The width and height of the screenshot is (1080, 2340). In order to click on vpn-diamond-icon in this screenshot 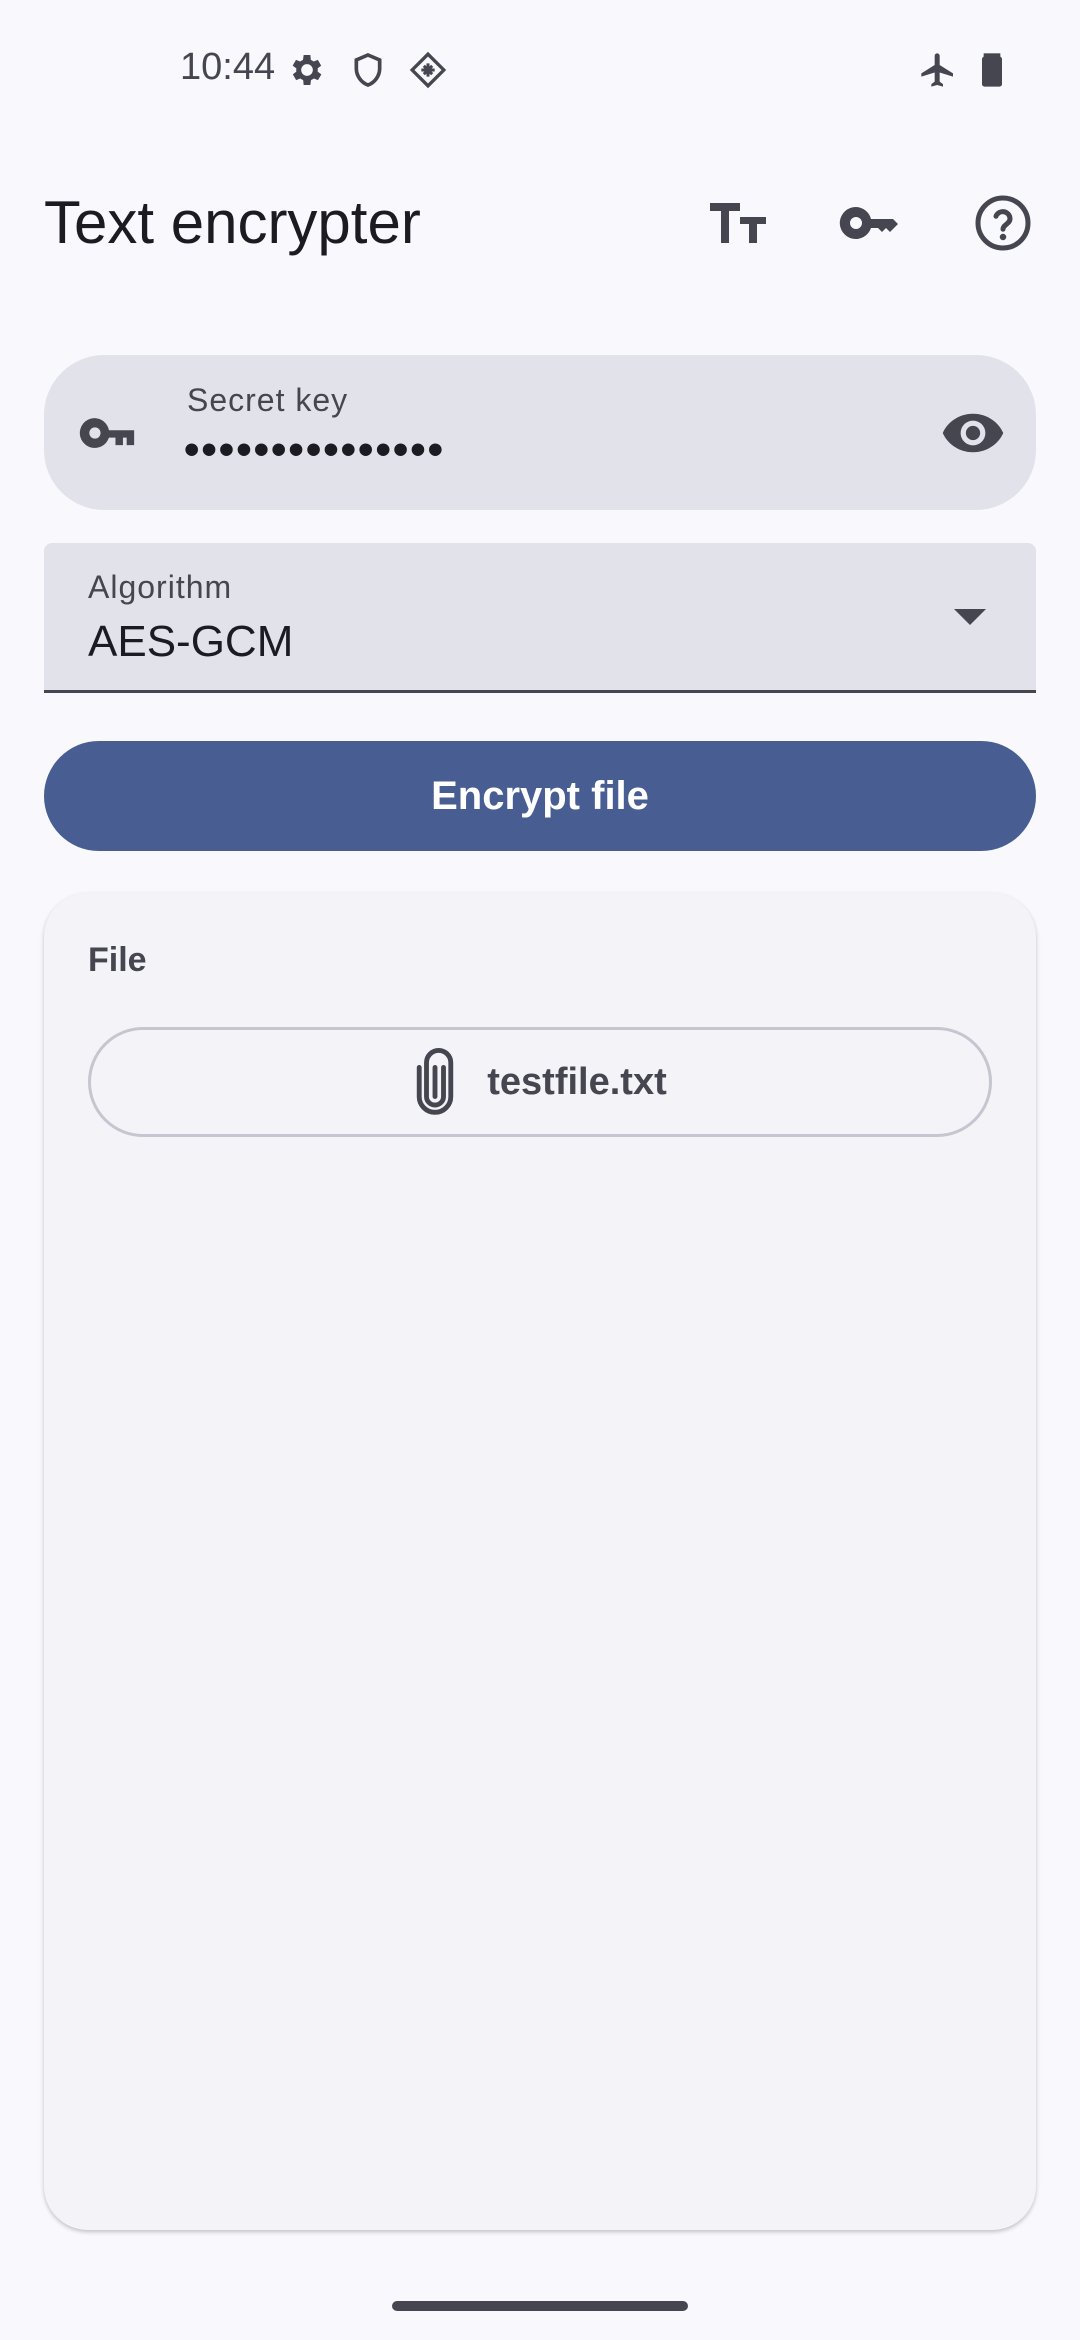, I will do `click(428, 70)`.